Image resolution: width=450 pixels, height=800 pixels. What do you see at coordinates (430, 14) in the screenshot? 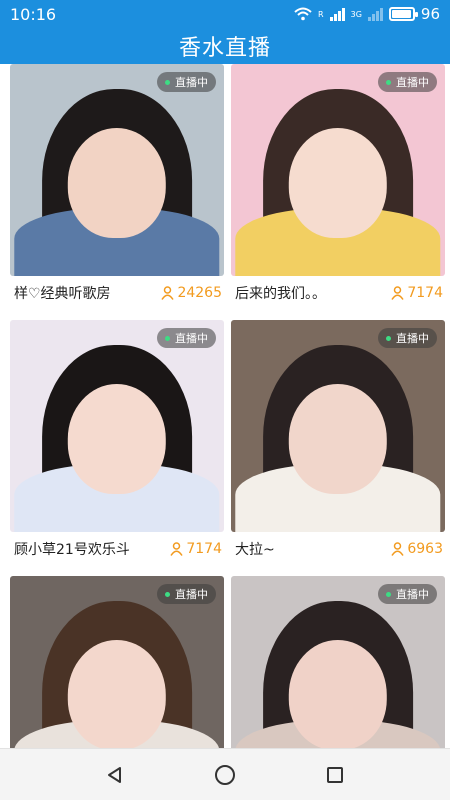
I see `battery-level: 96` at bounding box center [430, 14].